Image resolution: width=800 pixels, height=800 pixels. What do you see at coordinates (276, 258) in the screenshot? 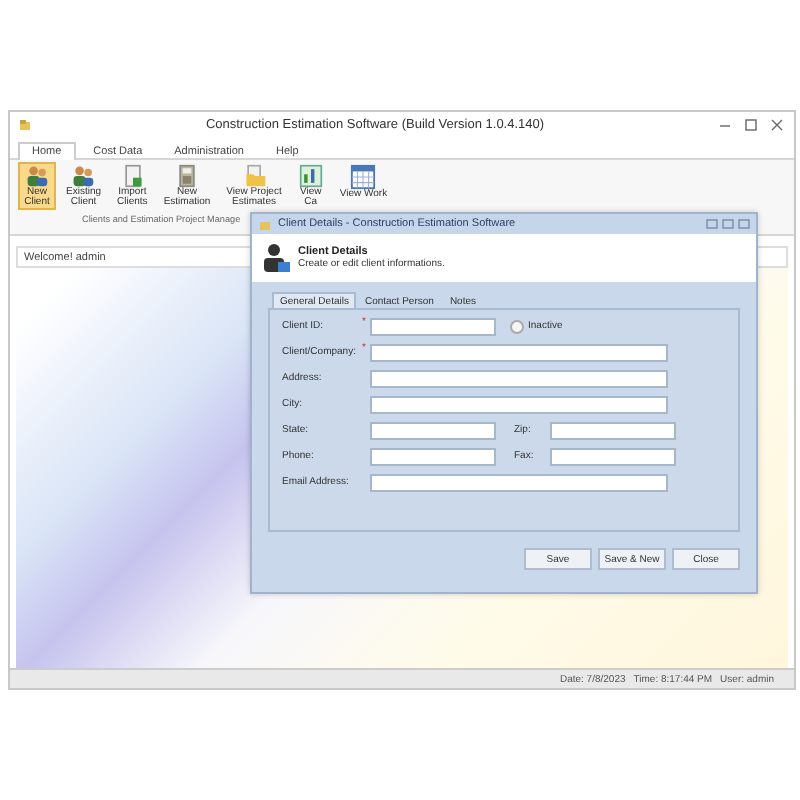
I see `person-icon` at bounding box center [276, 258].